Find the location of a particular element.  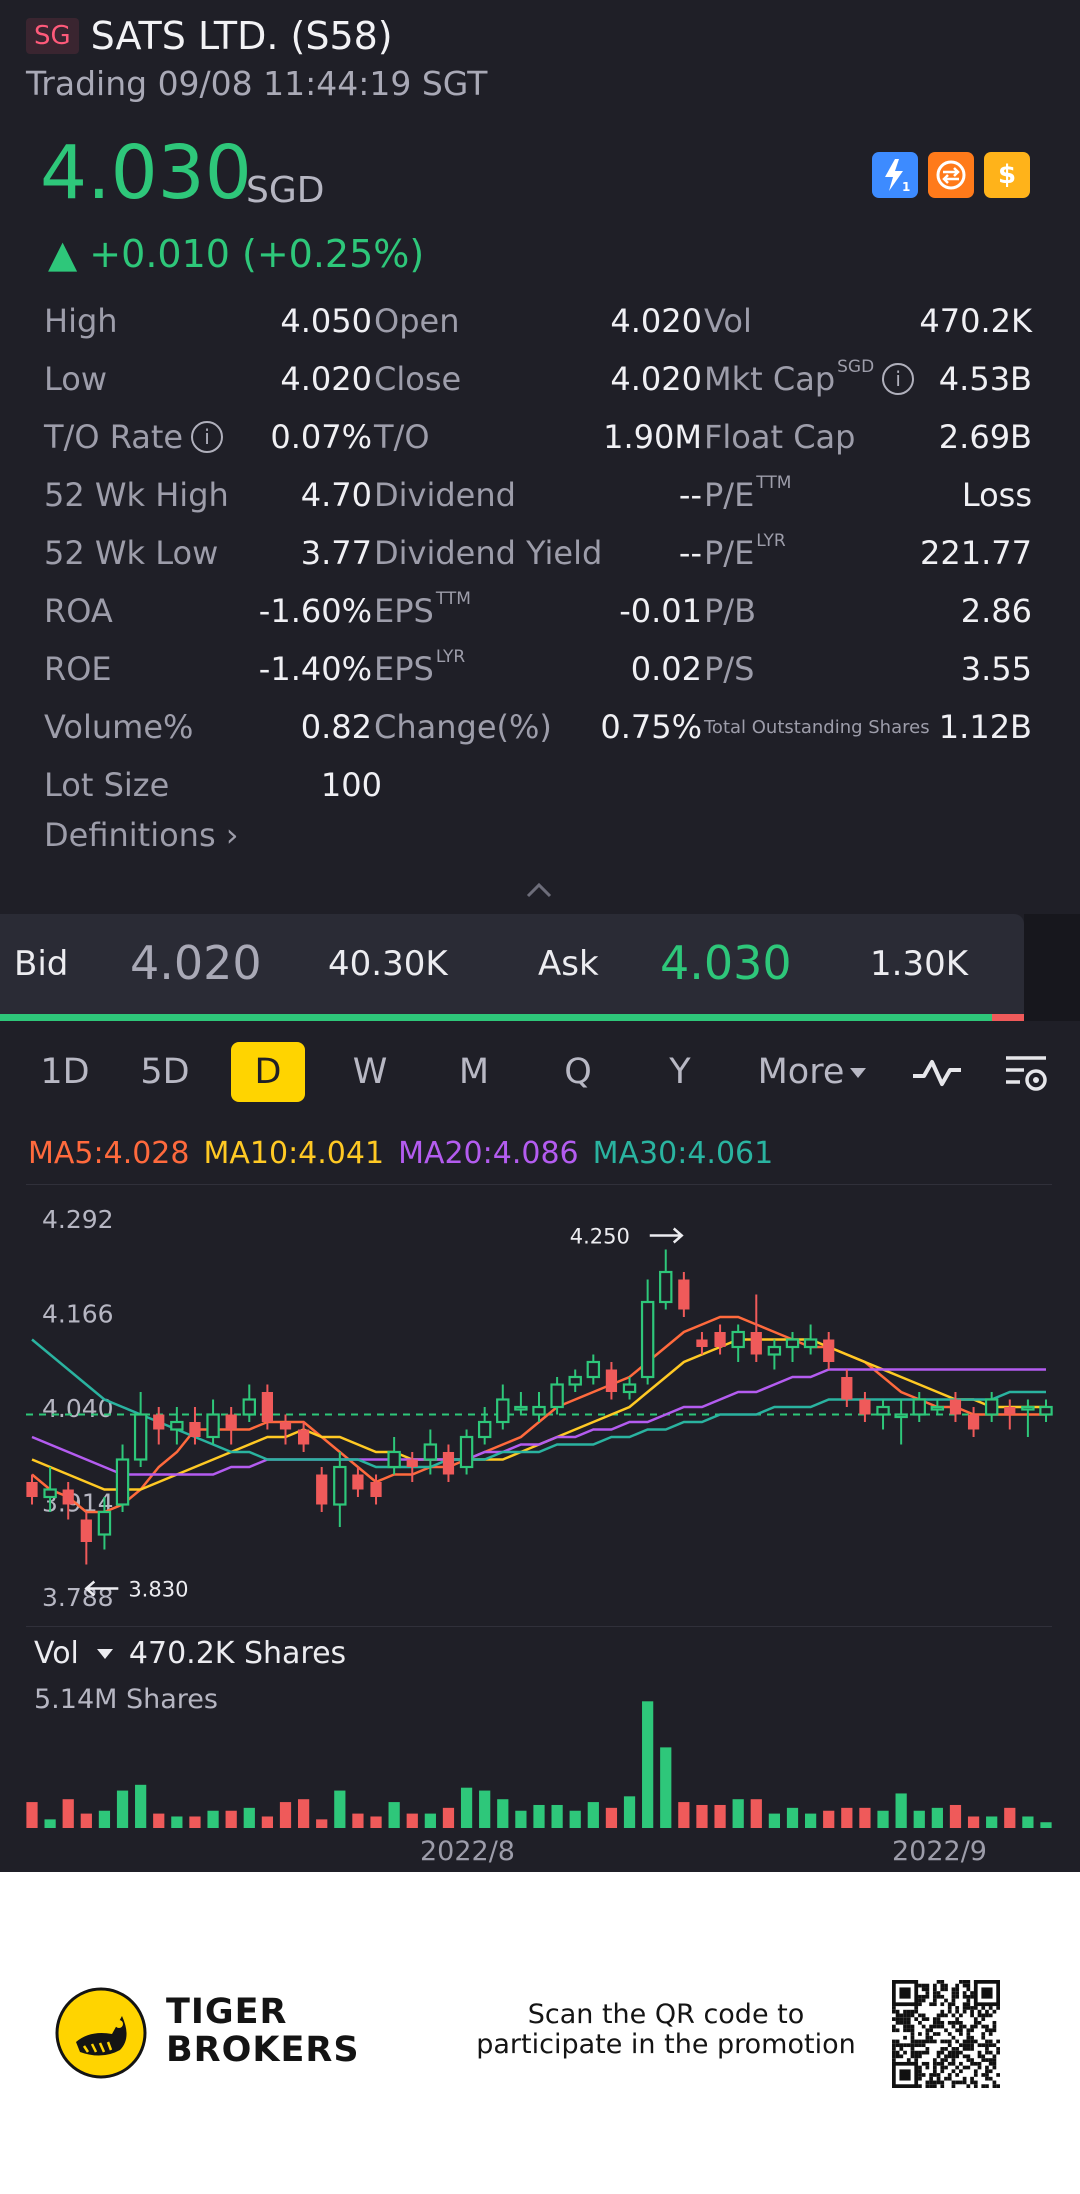

ma-legend: MA5:4.028 MA10:4.041 MA20:4.086 MA30:4.061 is located at coordinates (400, 1153).